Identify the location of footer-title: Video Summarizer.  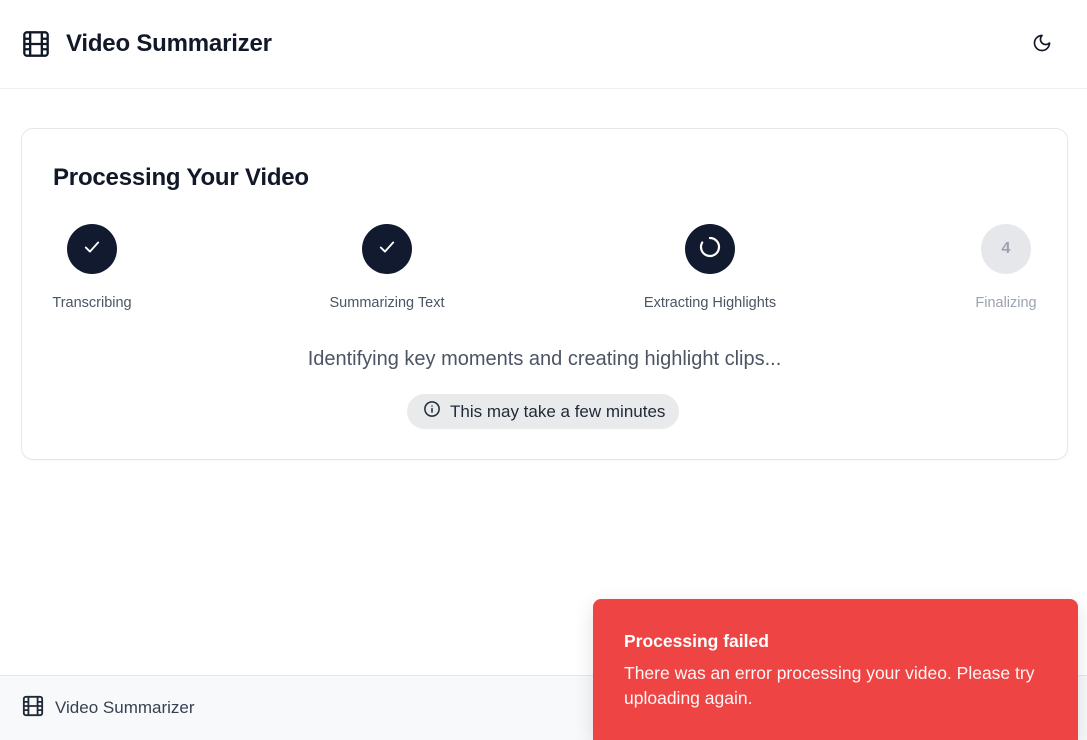
(125, 707).